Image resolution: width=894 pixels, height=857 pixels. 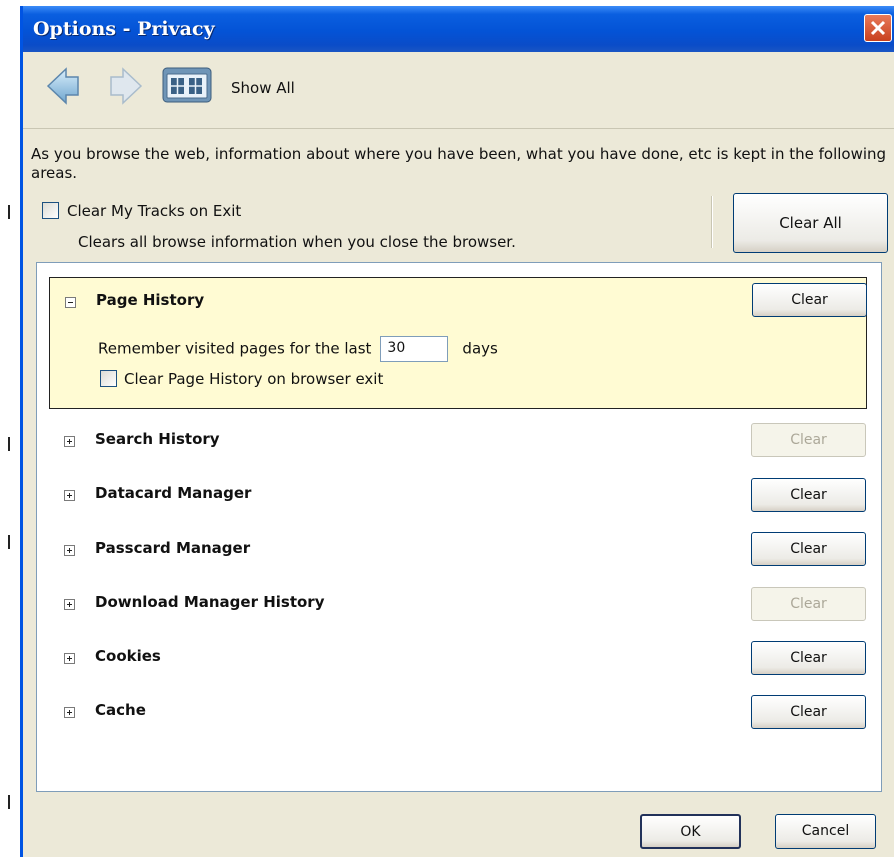 I want to click on remember-prefix-label: Remember visited pages for the last, so click(x=235, y=348).